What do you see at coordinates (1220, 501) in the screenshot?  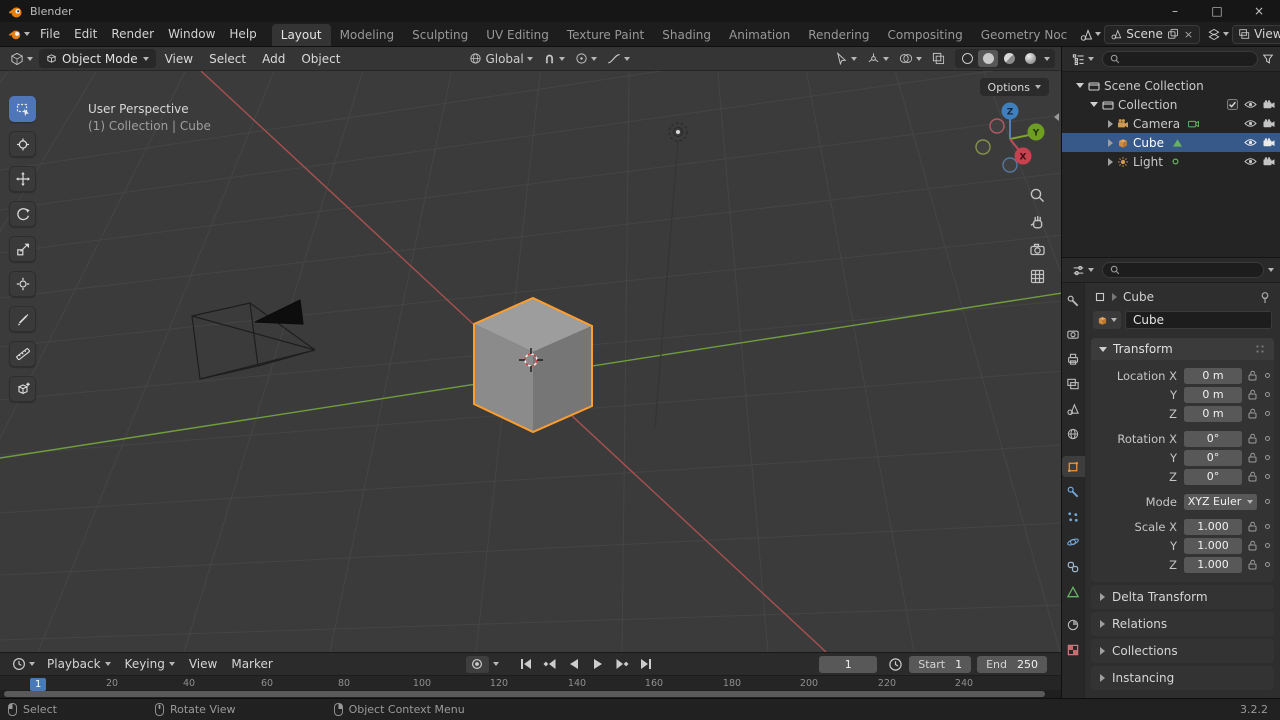 I see `rotation-mode-select: XYZ Euler` at bounding box center [1220, 501].